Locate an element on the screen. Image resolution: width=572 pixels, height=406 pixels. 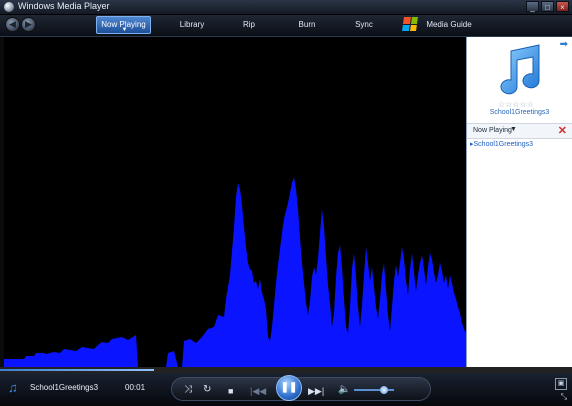
maximize-button: □ is located at coordinates (547, 6).